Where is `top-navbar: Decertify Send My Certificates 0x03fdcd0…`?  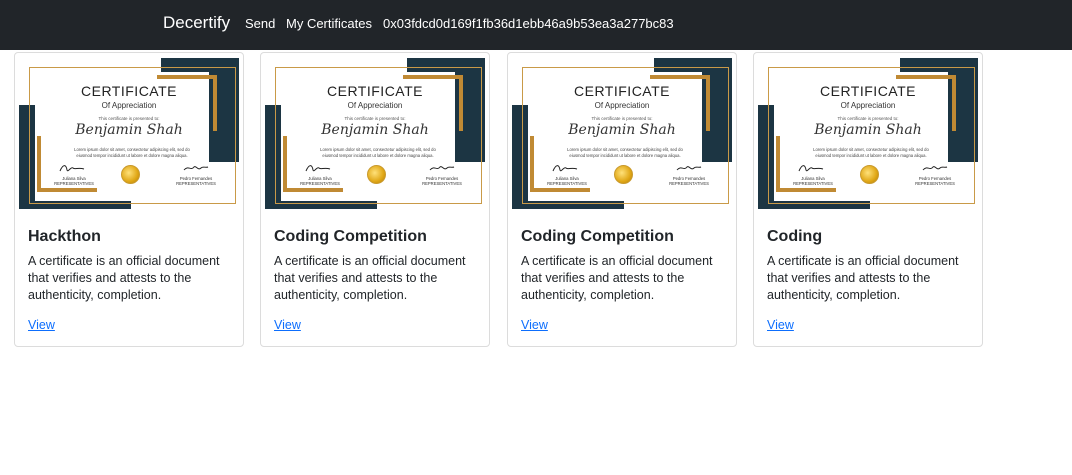 top-navbar: Decertify Send My Certificates 0x03fdcd0… is located at coordinates (536, 25).